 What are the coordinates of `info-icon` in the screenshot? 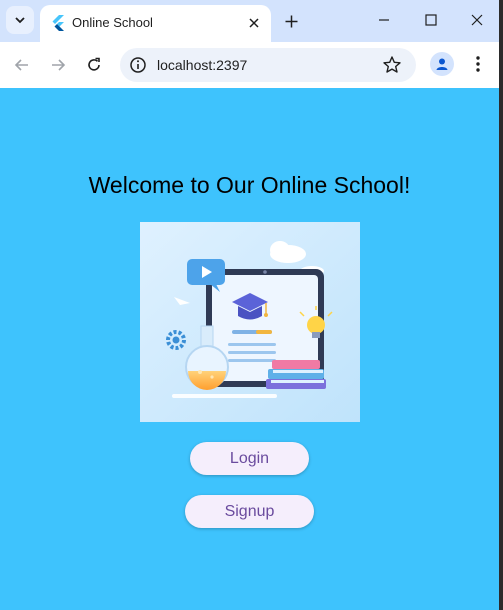 It's located at (138, 65).